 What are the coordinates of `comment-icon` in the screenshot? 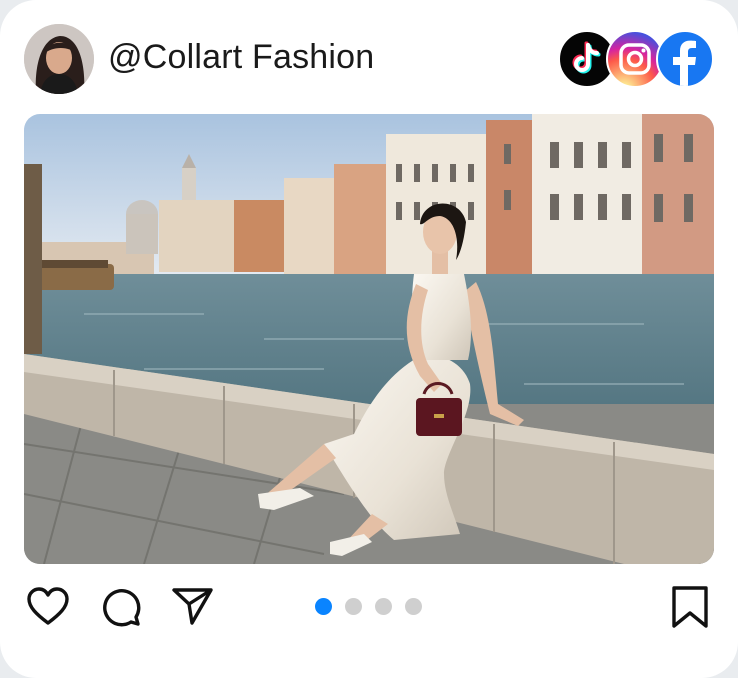 It's located at (121, 607).